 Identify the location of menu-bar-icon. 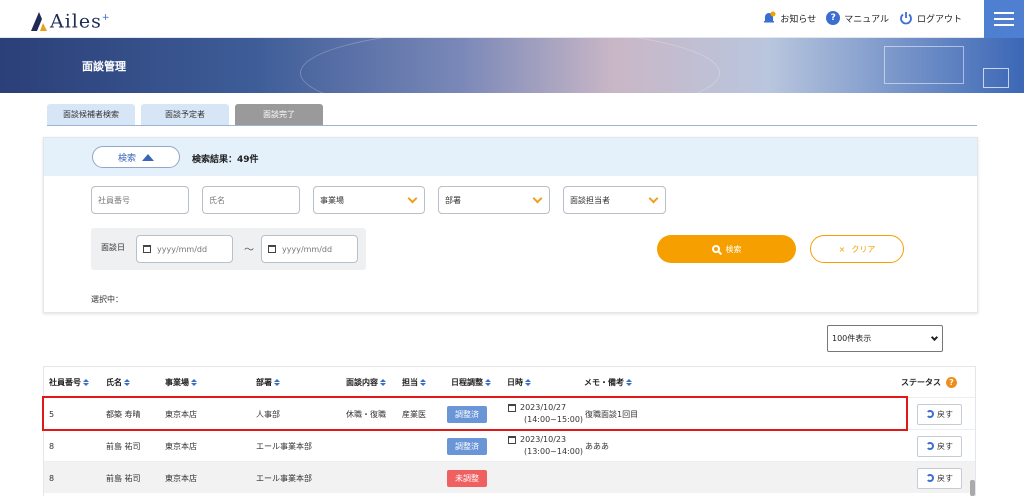
(1004, 25).